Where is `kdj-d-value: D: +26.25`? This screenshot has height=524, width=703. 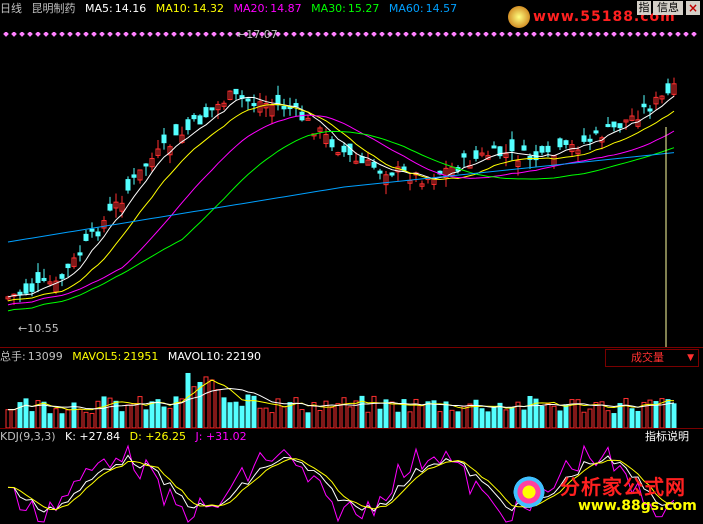 kdj-d-value: D: +26.25 is located at coordinates (158, 436).